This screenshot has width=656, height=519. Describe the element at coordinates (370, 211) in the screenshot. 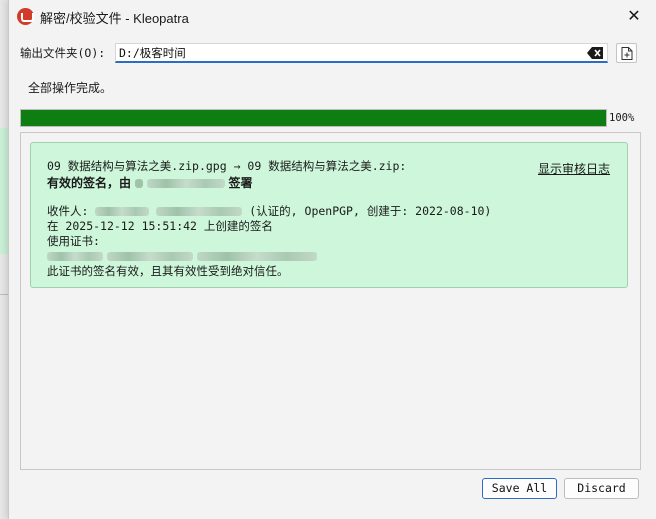

I see `recipient-details: (认证的, OpenPGP, 创建于: 2022-08-10)` at that location.